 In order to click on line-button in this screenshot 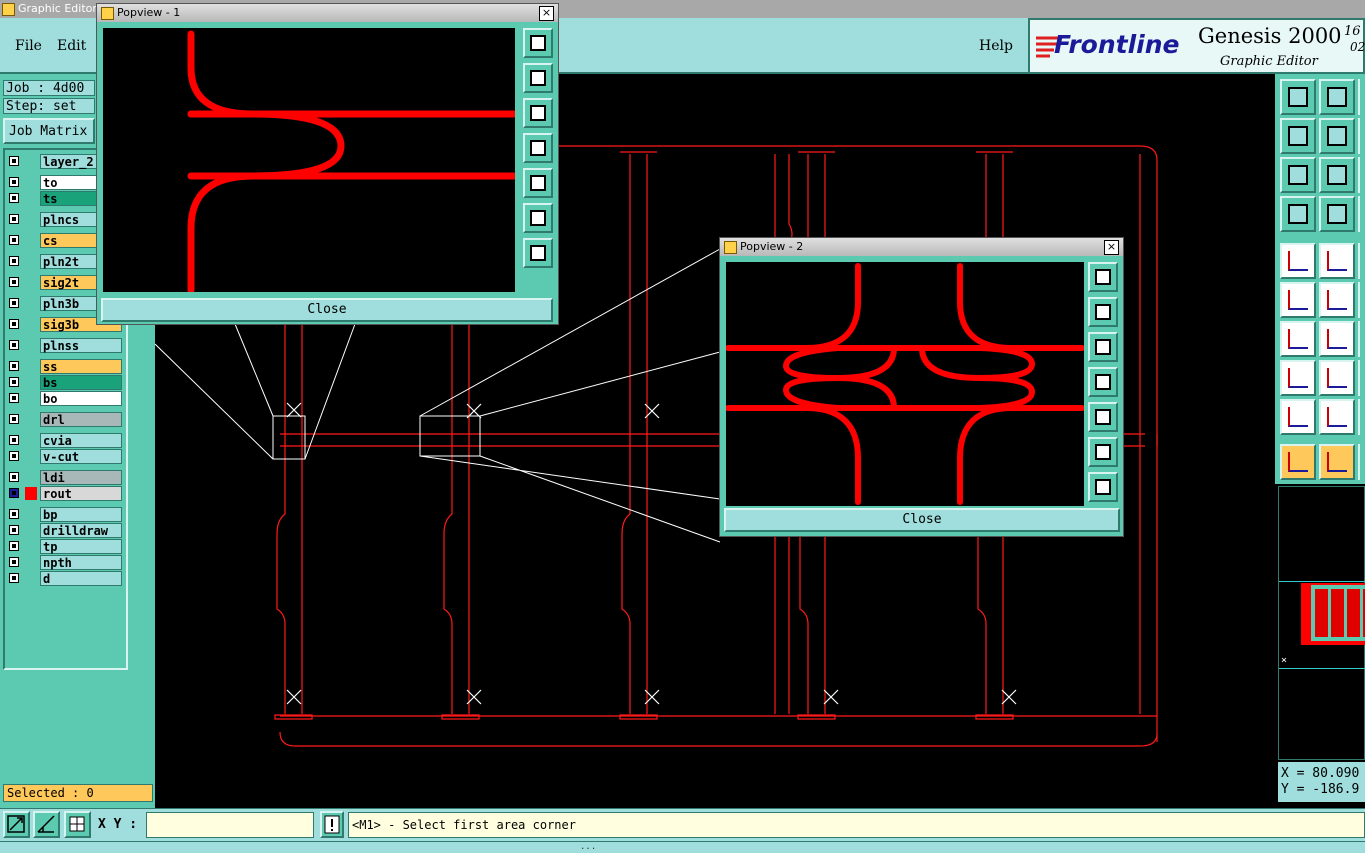, I will do `click(1298, 339)`.